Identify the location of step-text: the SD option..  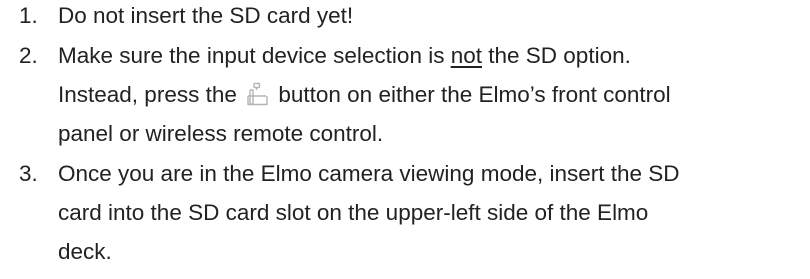
(556, 55).